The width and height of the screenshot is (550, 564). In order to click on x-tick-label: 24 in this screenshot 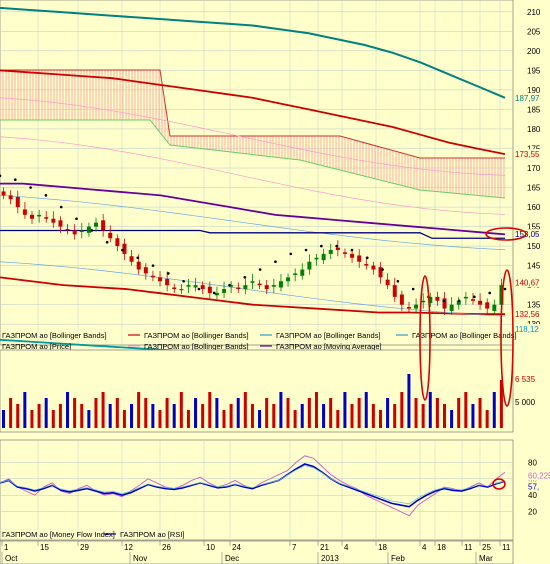, I will do `click(236, 547)`.